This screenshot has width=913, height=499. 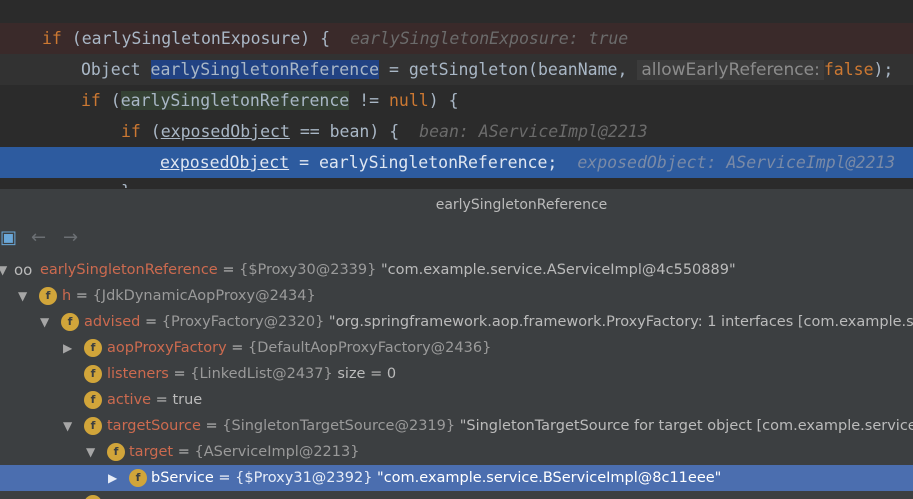 What do you see at coordinates (42, 238) in the screenshot?
I see `back-arrow-icon: ←` at bounding box center [42, 238].